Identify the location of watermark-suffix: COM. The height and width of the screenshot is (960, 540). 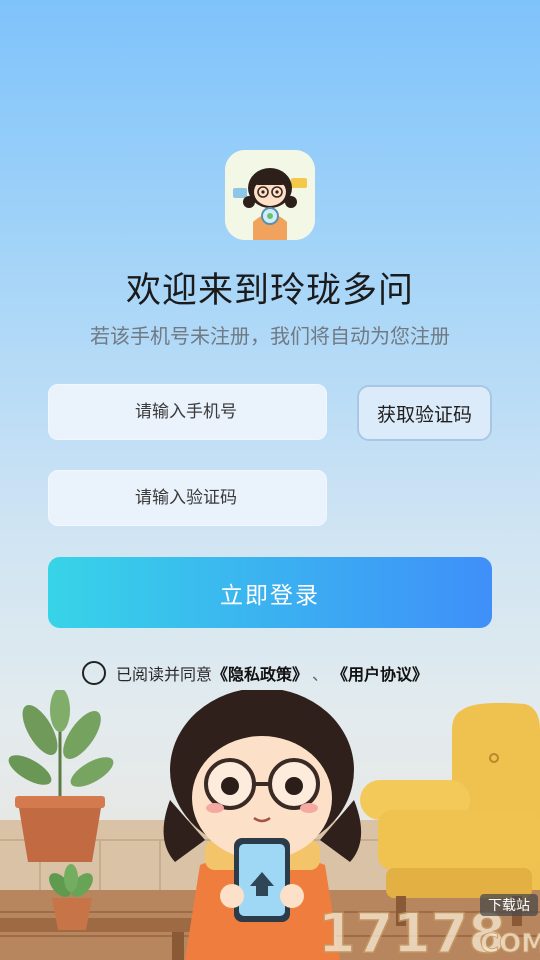
(510, 944).